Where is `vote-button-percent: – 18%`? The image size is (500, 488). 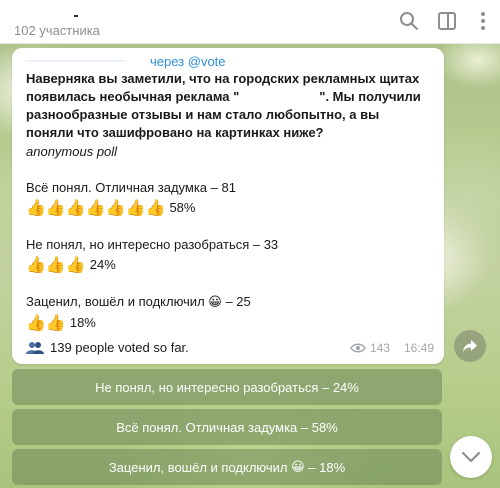 vote-button-percent: – 18% is located at coordinates (327, 467).